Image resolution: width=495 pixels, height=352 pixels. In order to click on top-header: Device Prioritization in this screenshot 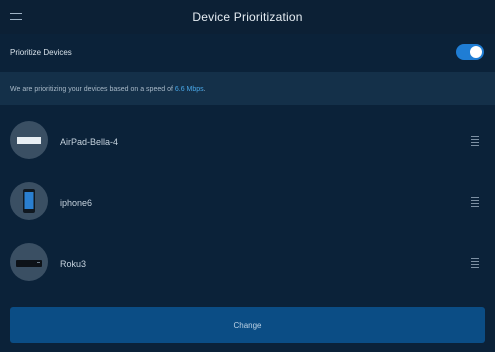, I will do `click(247, 17)`.